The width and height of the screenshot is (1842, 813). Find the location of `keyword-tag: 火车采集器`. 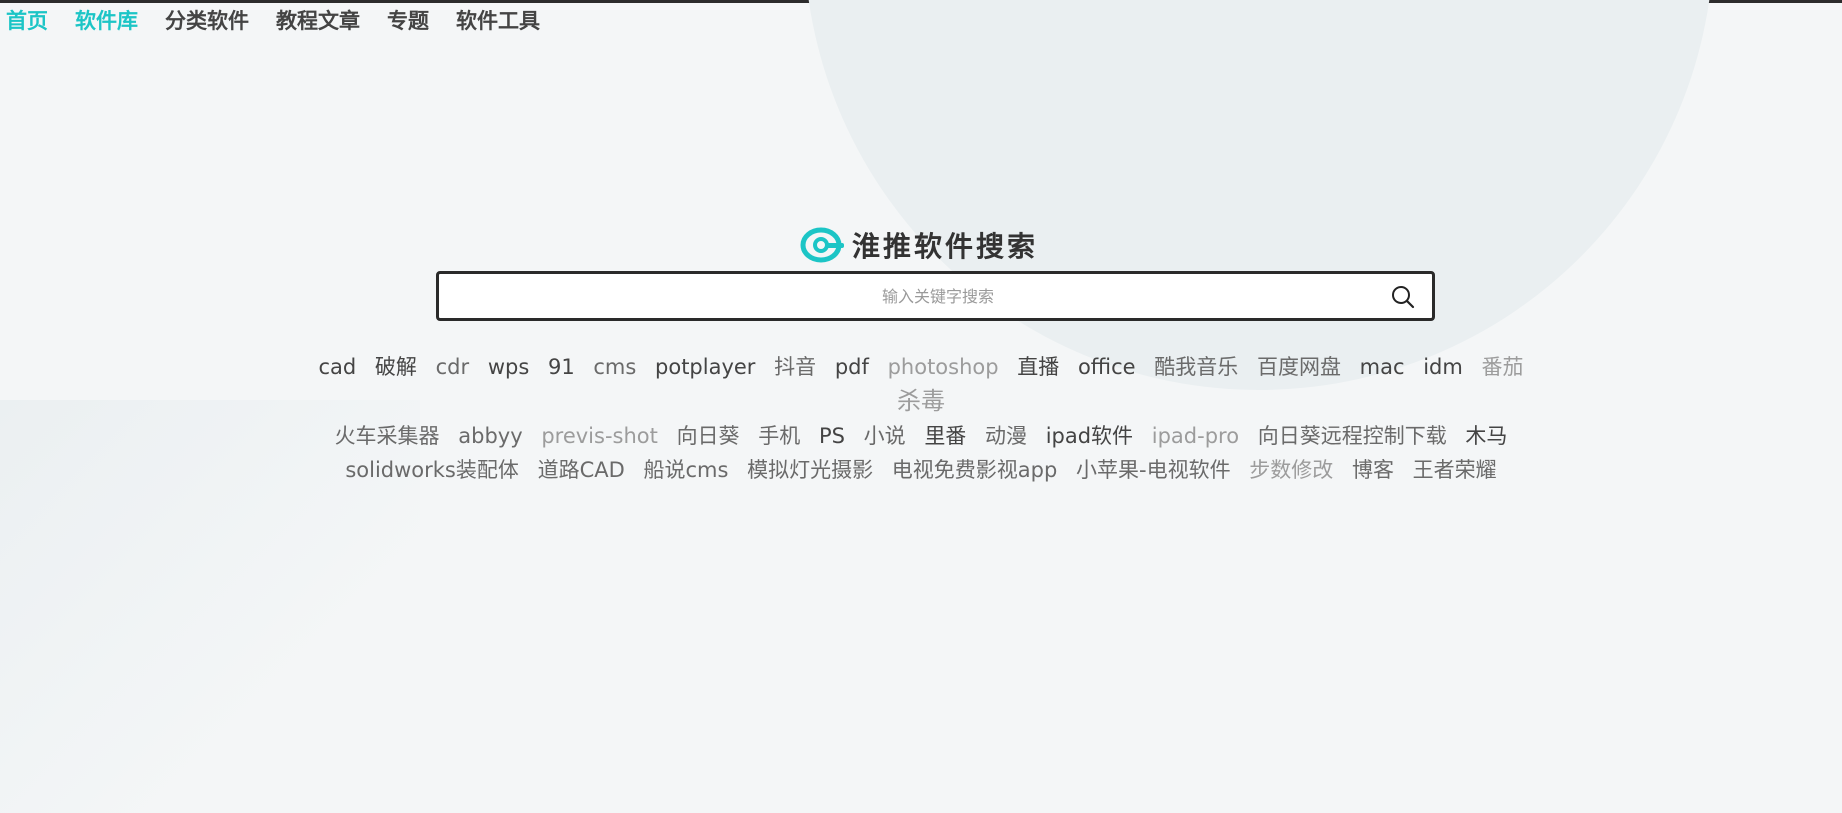

keyword-tag: 火车采集器 is located at coordinates (387, 436).